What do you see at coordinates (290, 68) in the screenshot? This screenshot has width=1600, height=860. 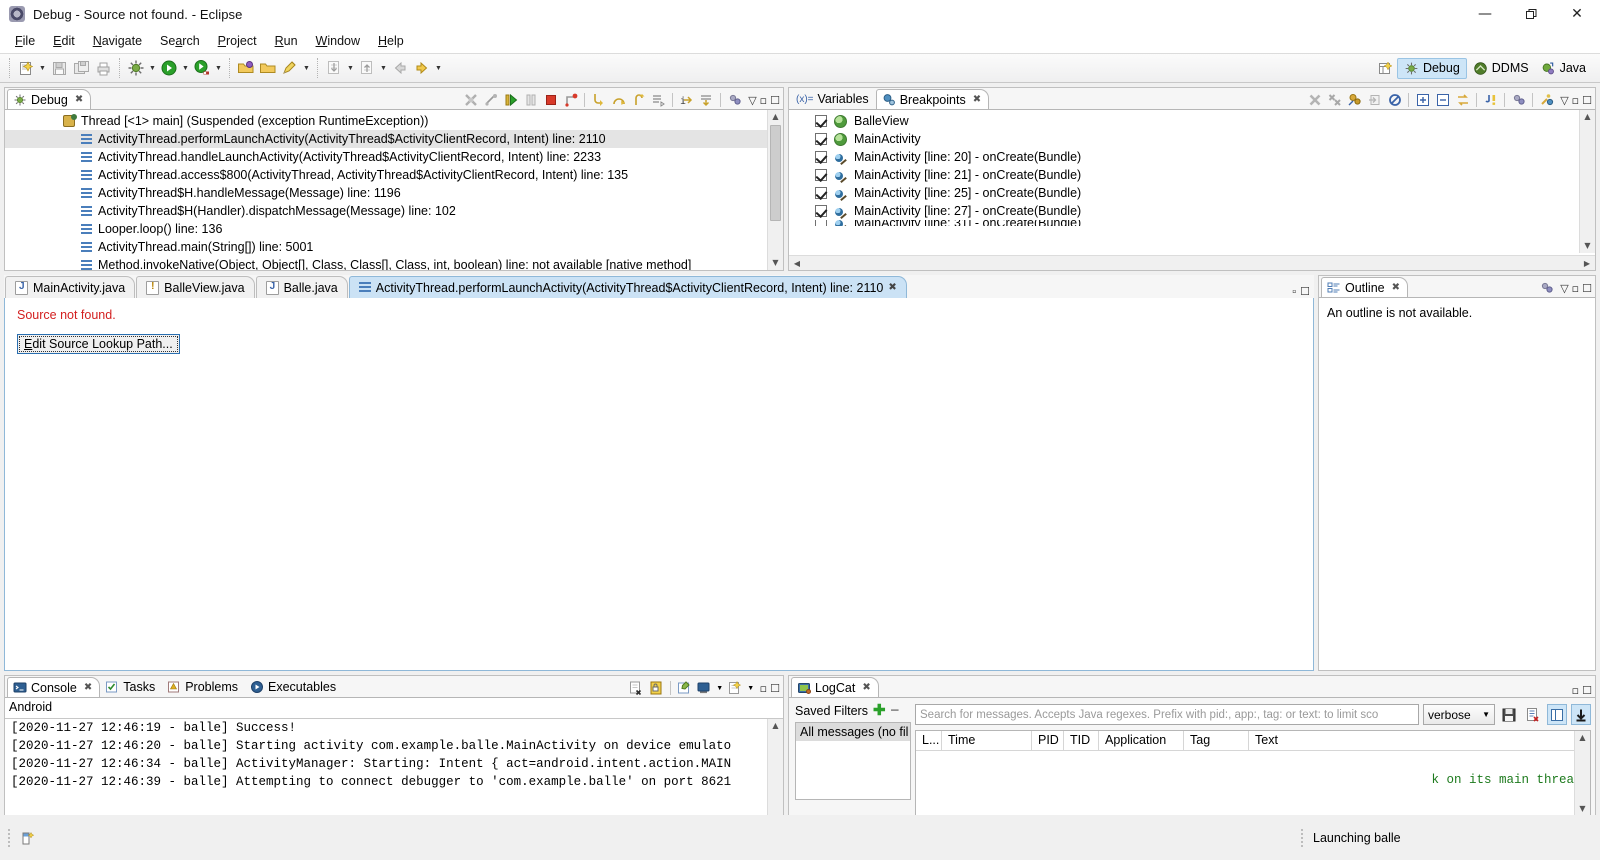 I see `new-android-project-icon` at bounding box center [290, 68].